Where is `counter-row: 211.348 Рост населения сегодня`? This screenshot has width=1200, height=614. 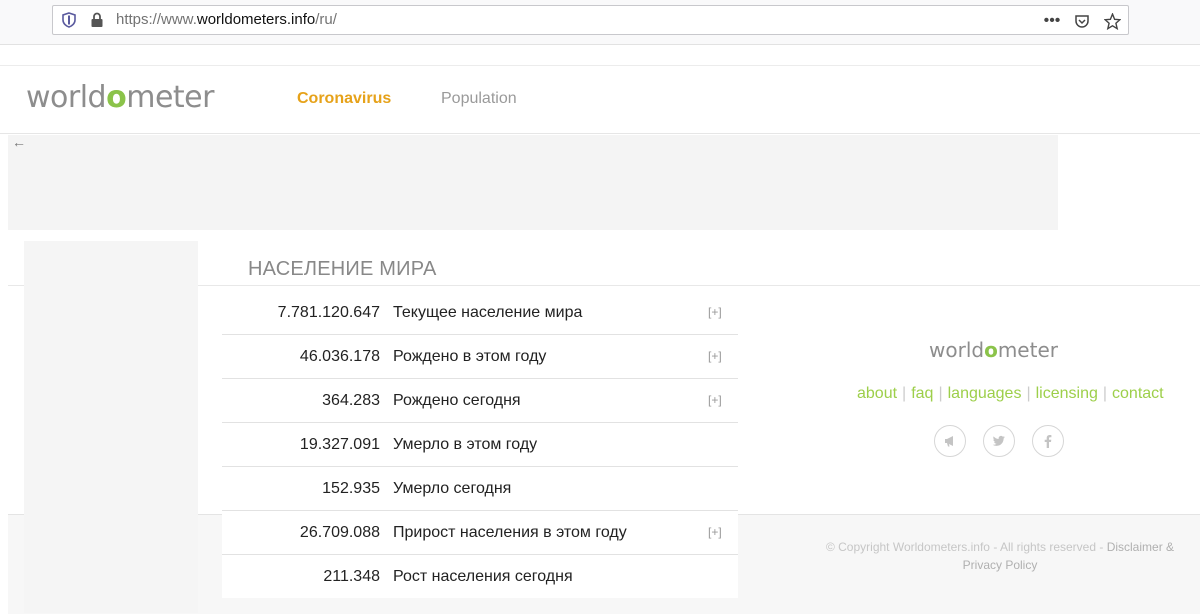
counter-row: 211.348 Рост населения сегодня is located at coordinates (480, 576).